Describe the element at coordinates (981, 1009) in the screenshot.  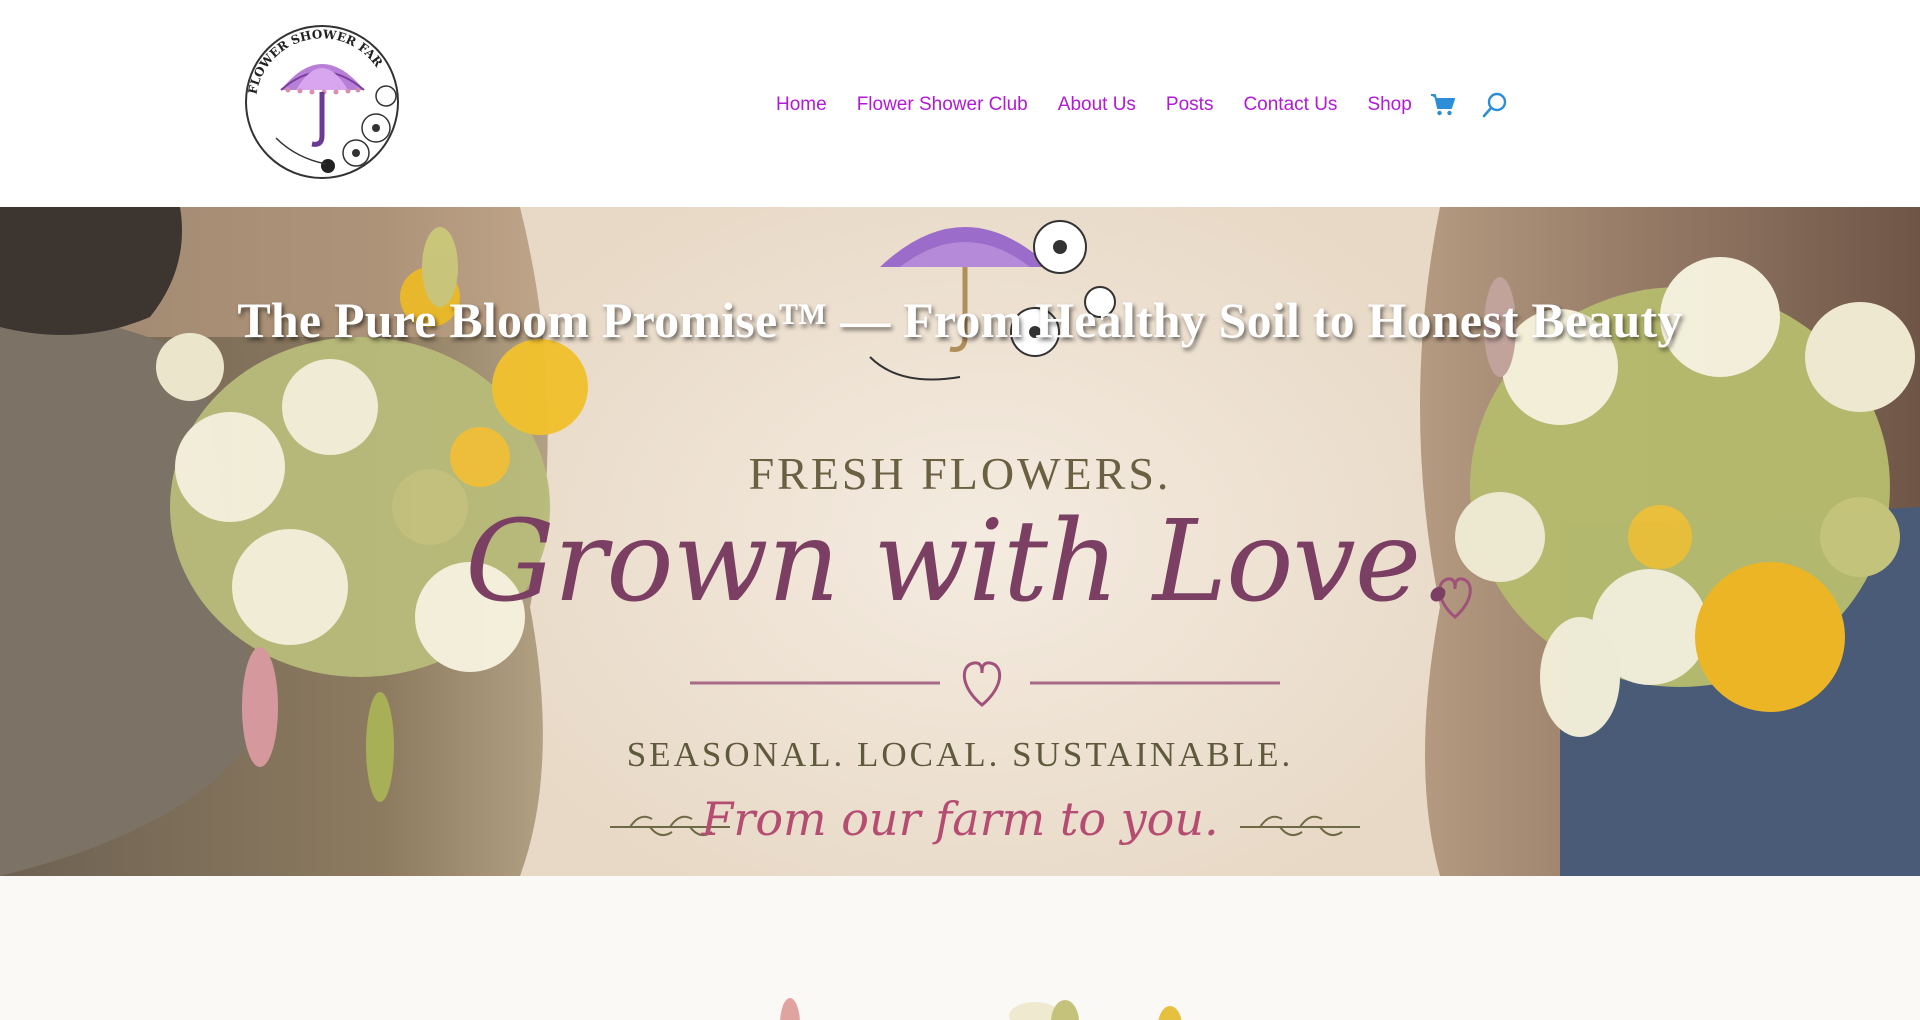
I see `next-section-image` at that location.